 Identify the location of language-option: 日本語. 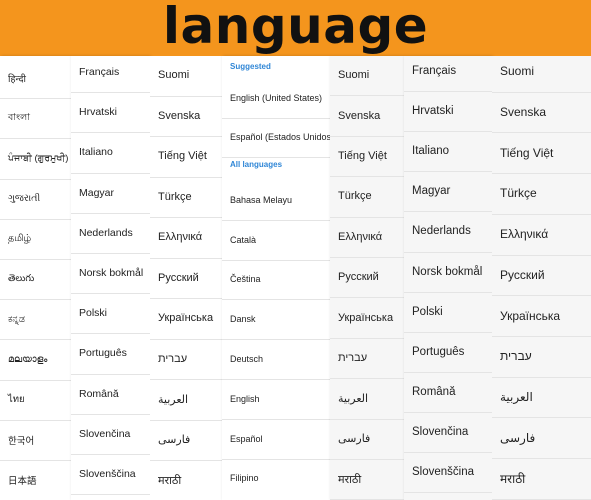
(35, 480).